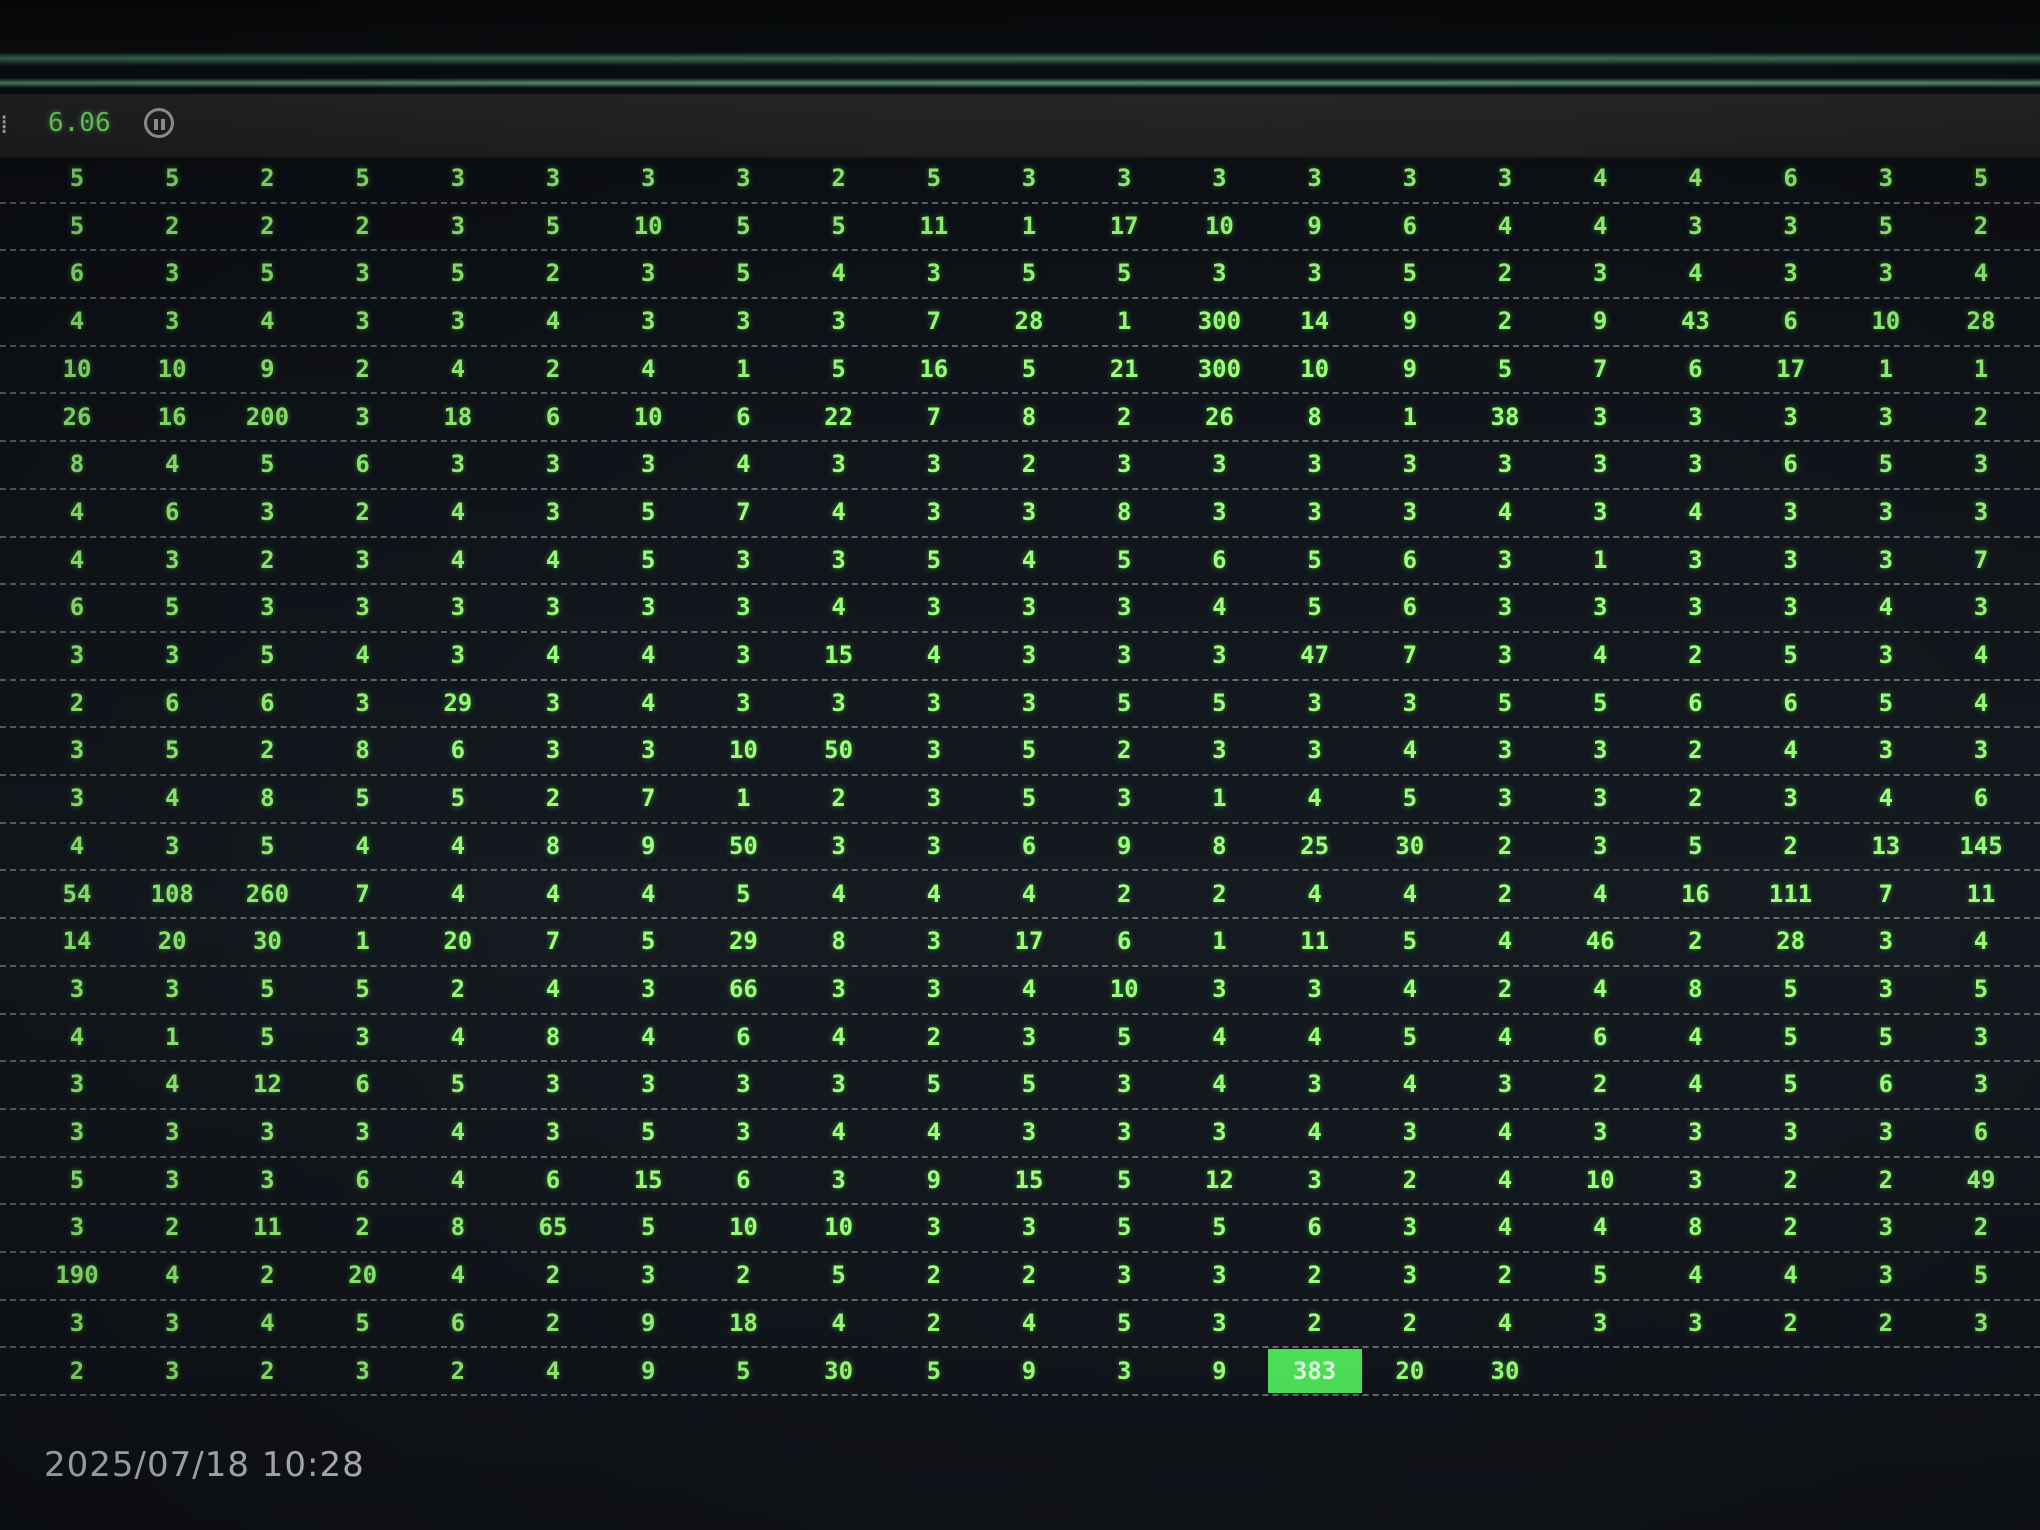  I want to click on grid-row: 8 4 5 6 3 3 3 4 3 3 2 3 3 3 3 3 3 3 6 5 3, so click(1020, 466).